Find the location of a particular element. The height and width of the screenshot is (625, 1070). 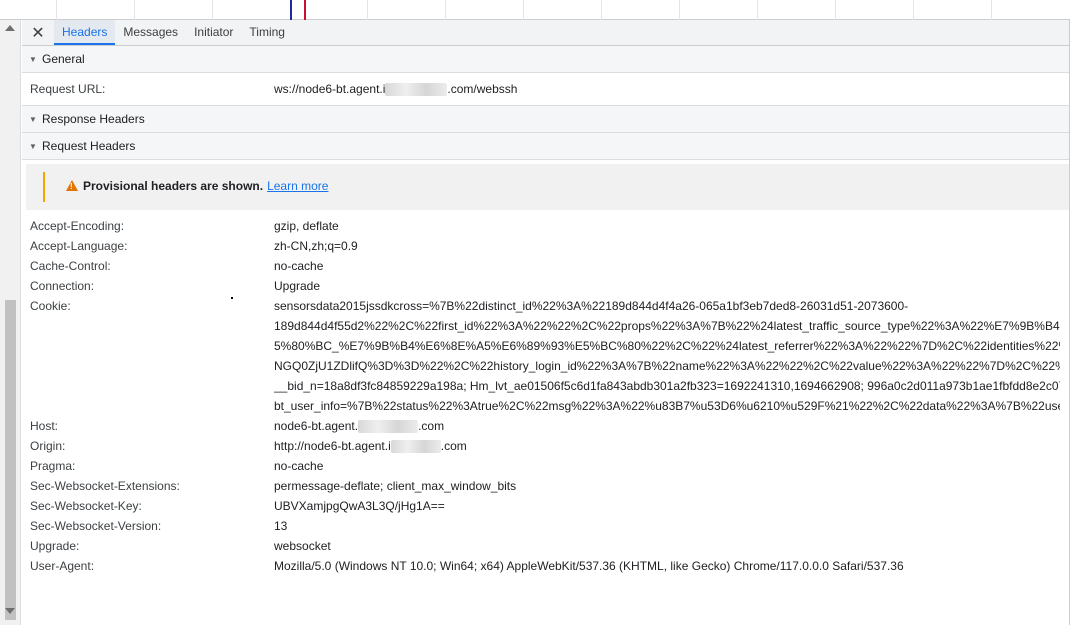

requests-scrollbar is located at coordinates (10, 322).